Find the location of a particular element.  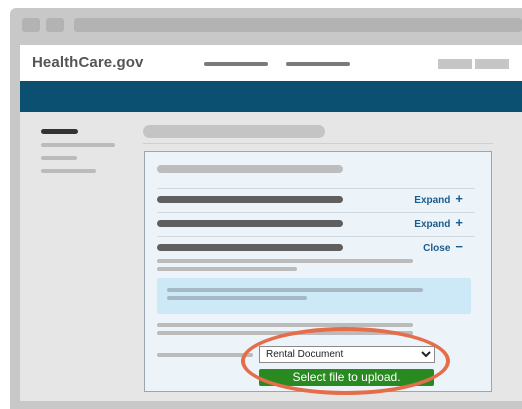

heading-rule is located at coordinates (318, 143).